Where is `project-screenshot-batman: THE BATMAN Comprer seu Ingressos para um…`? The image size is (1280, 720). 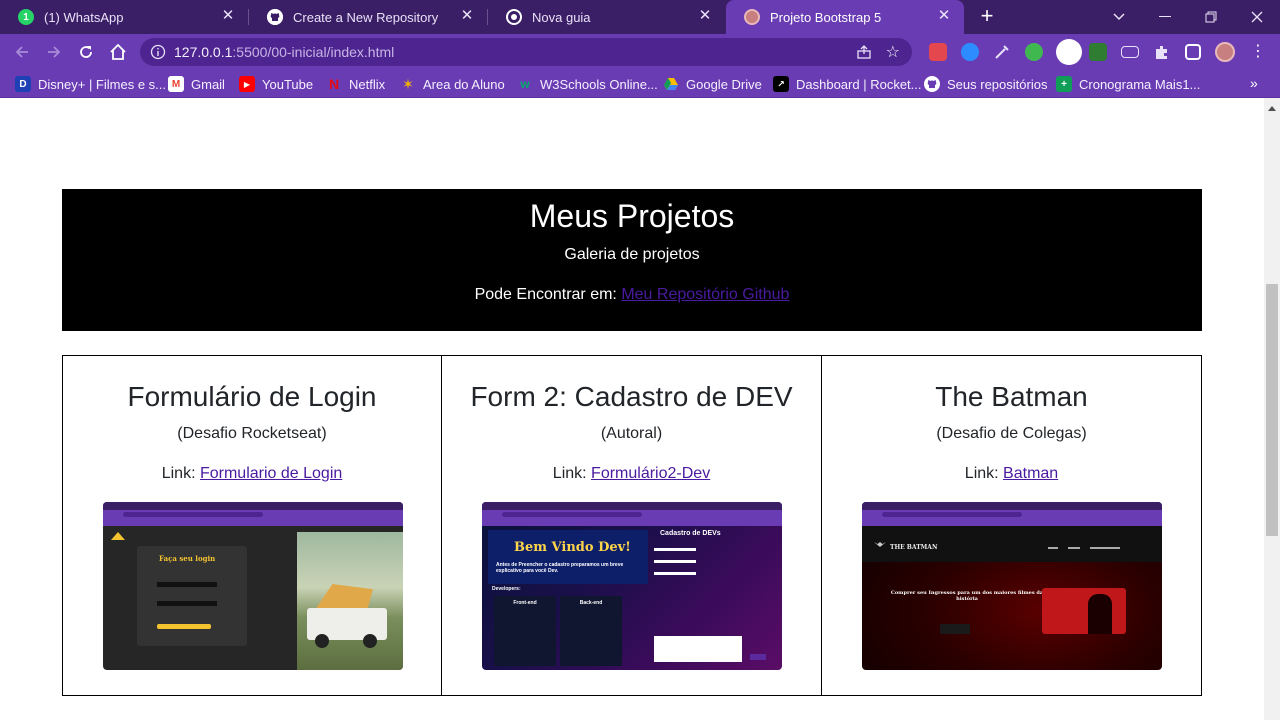
project-screenshot-batman: THE BATMAN Comprer seu Ingressos para um… is located at coordinates (1012, 586).